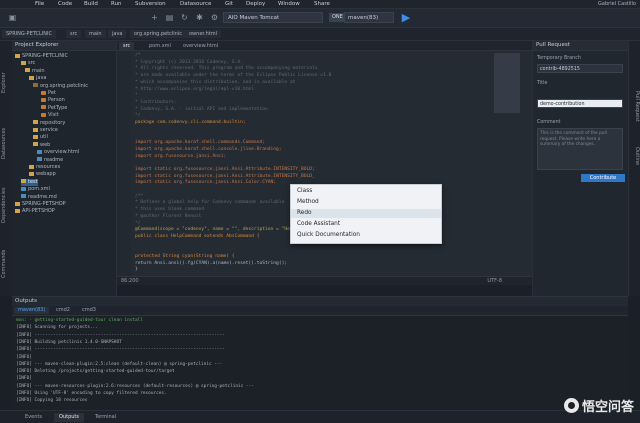 Image resolution: width=640 pixels, height=423 pixels. Describe the element at coordinates (406, 18) in the screenshot. I see `run-button: ▶` at that location.